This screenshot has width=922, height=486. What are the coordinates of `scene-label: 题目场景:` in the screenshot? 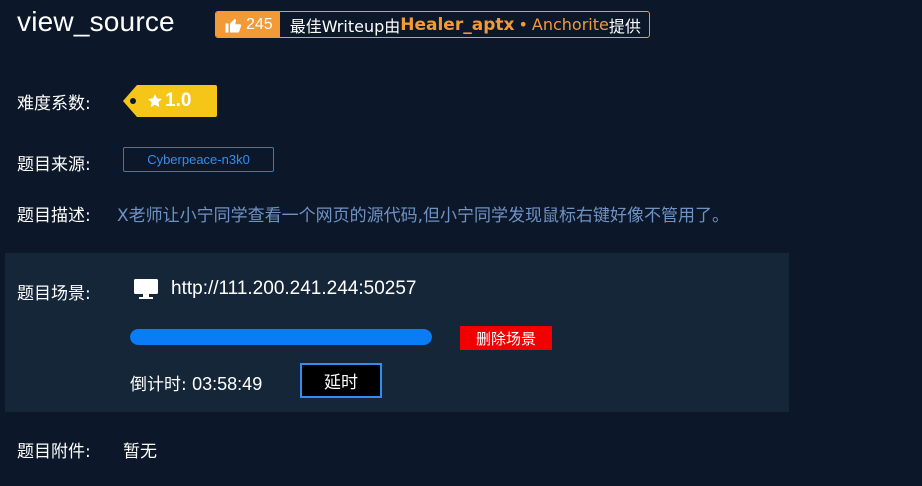 It's located at (54, 294).